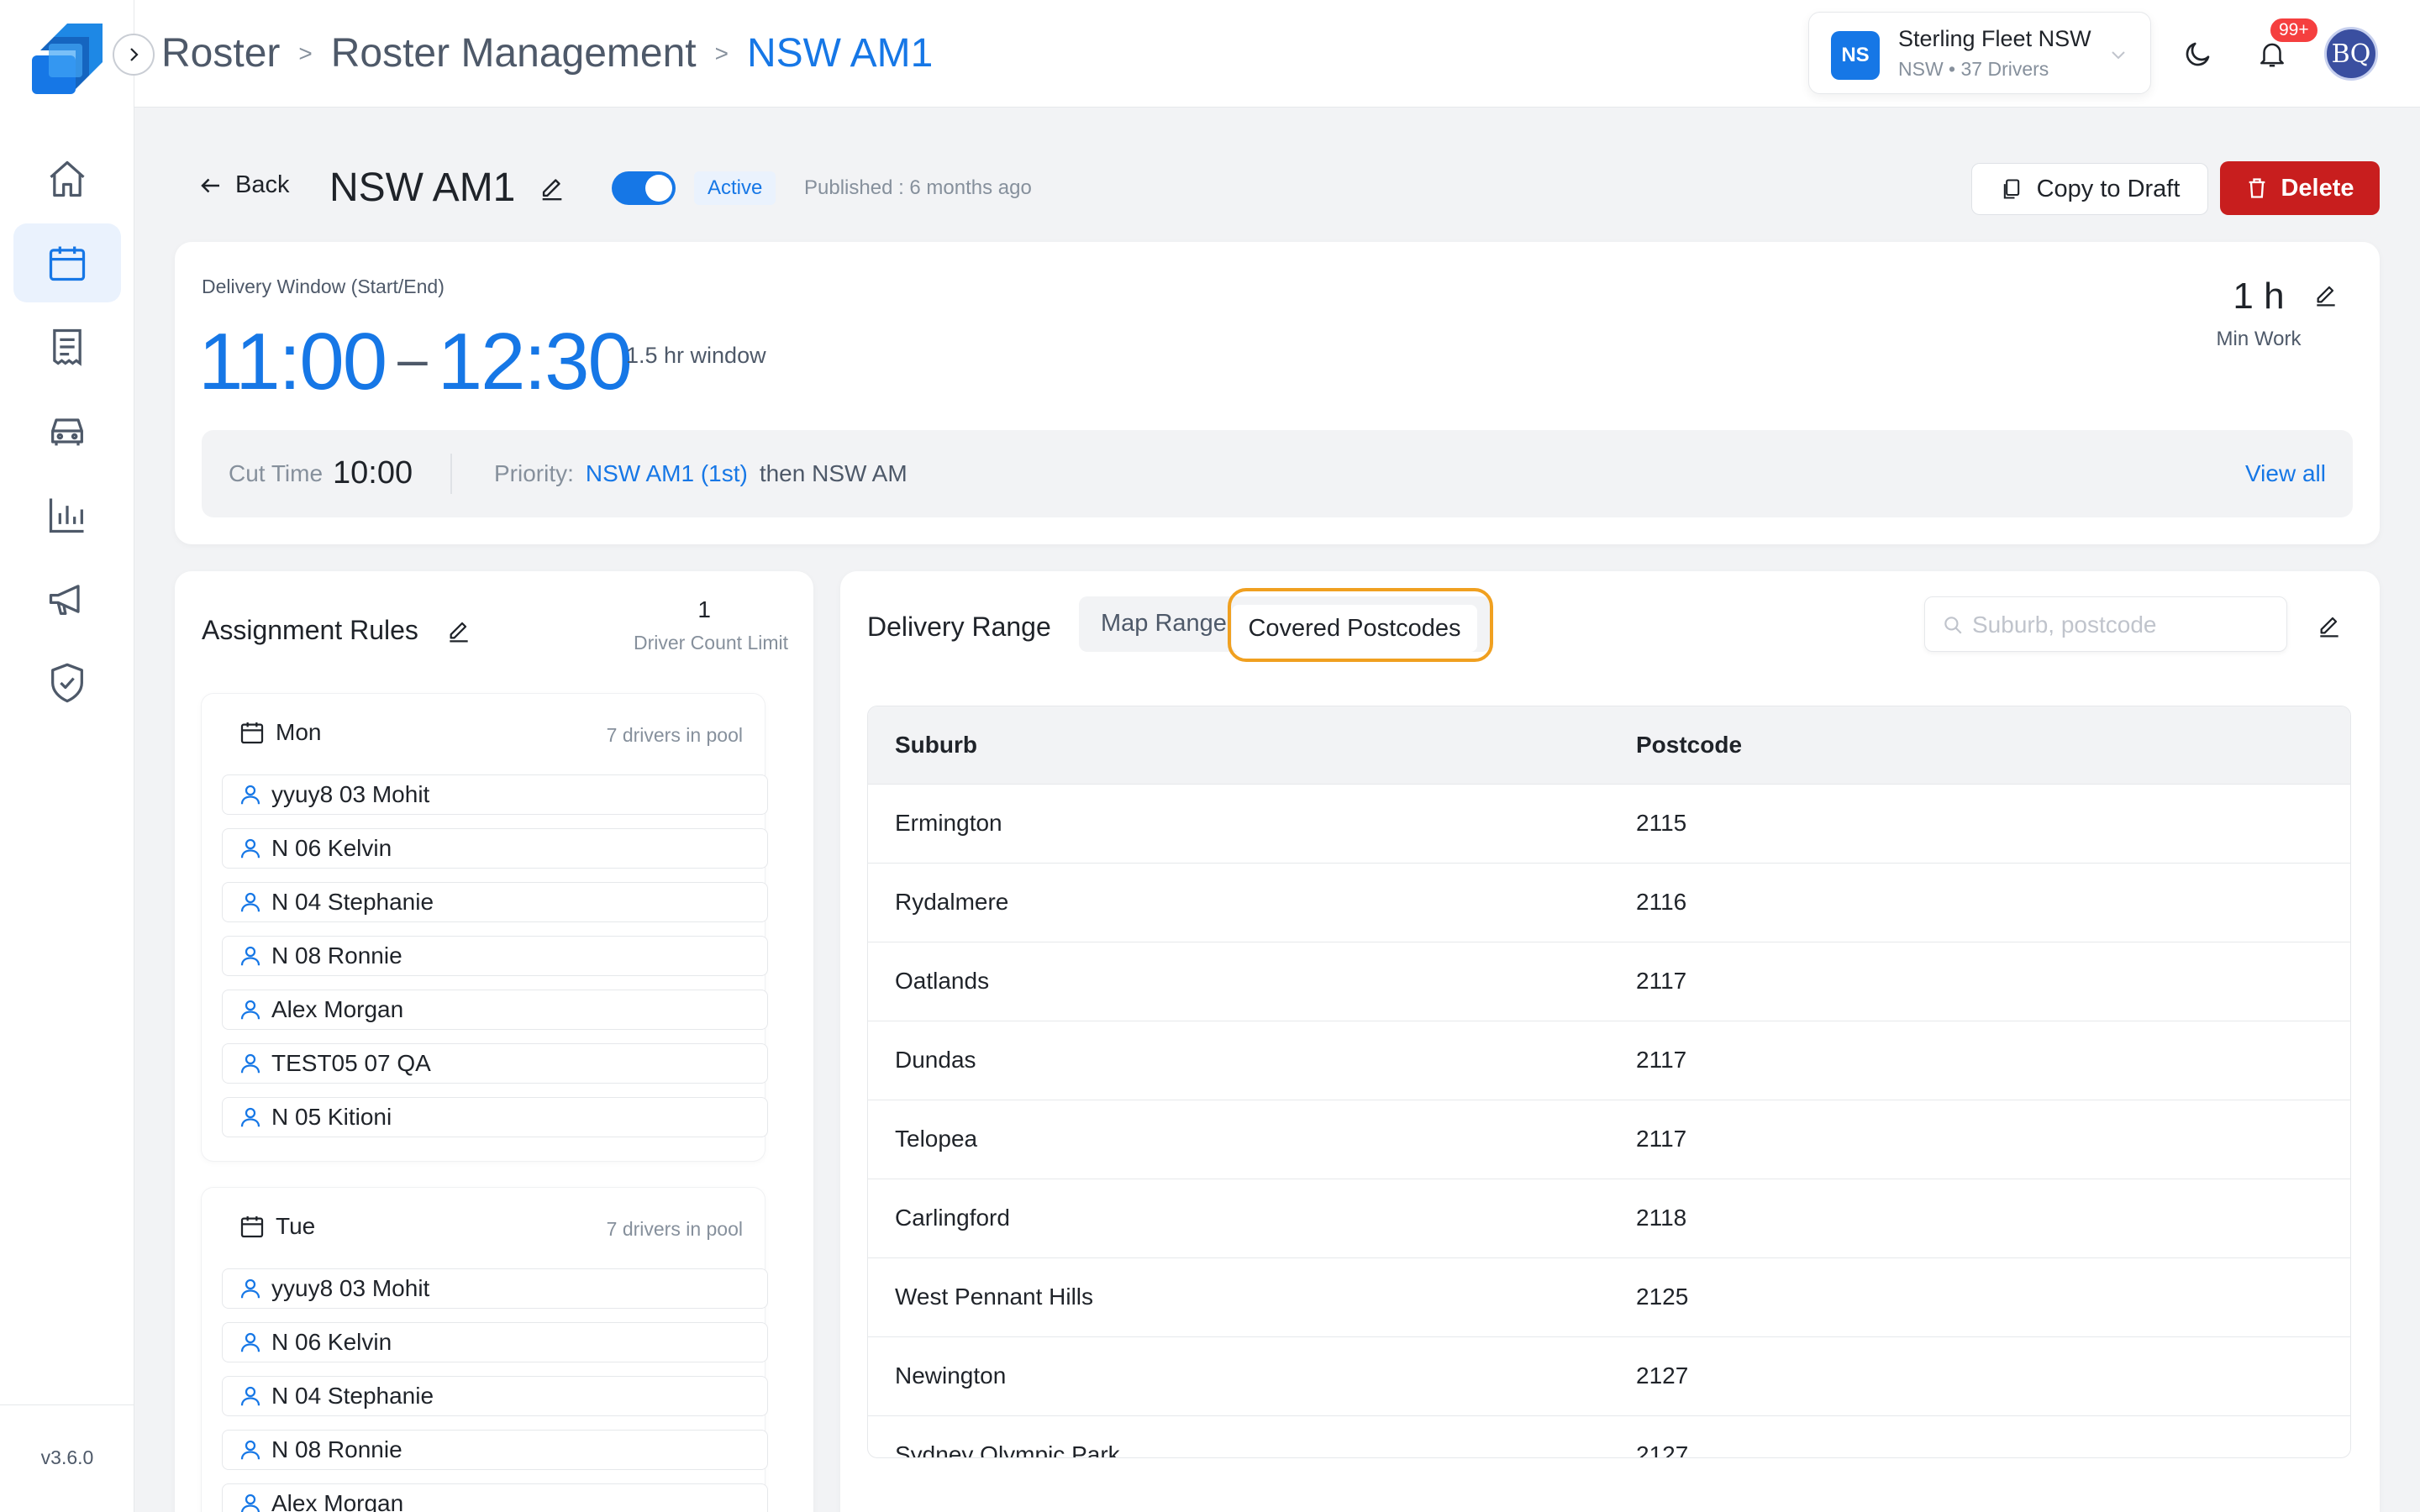 This screenshot has width=2420, height=1512. I want to click on back-label: Back, so click(262, 184).